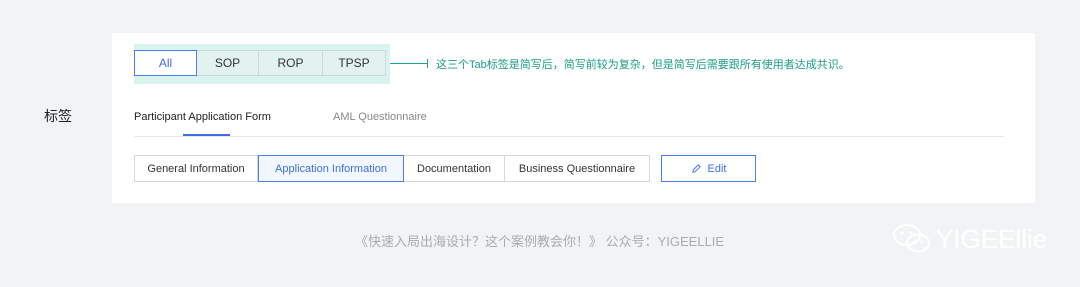 This screenshot has height=287, width=1080. Describe the element at coordinates (643, 65) in the screenshot. I see `annotation-text: 这三个Tab标签是简写后，简写前较为复杂，但是简写后需要跟所有使用者达成共识。` at that location.